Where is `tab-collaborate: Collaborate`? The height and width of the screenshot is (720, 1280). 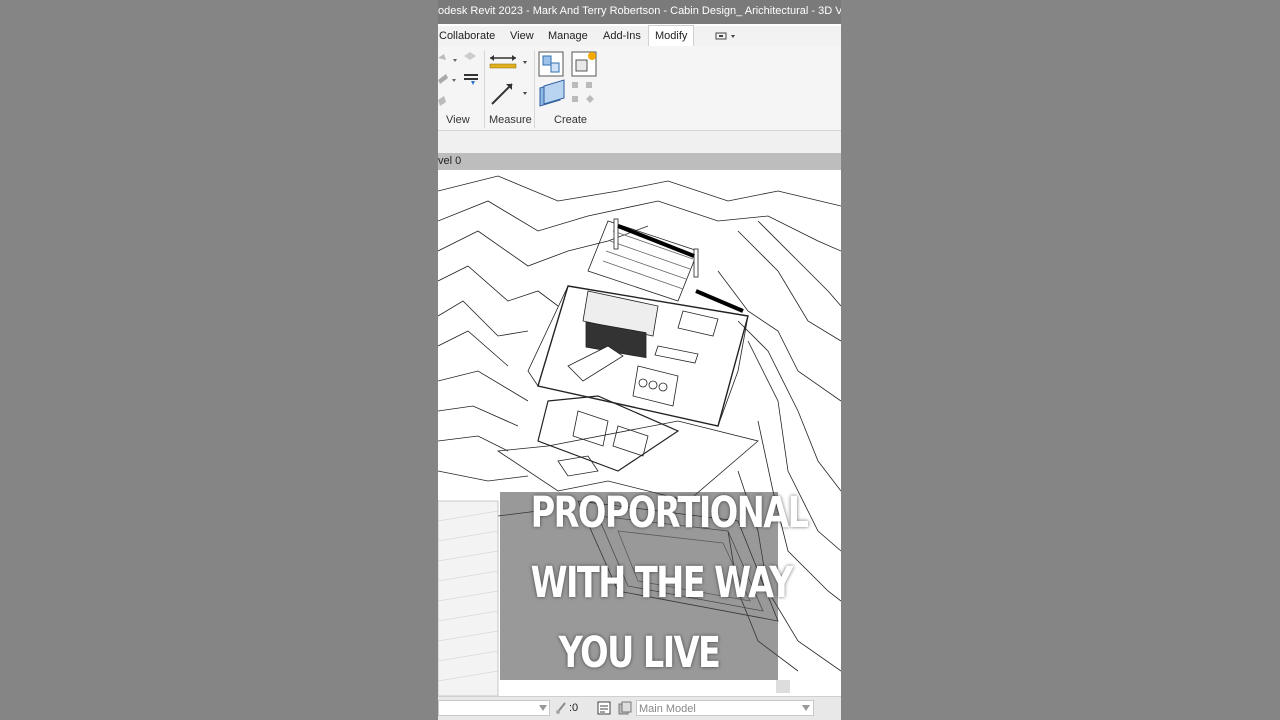 tab-collaborate: Collaborate is located at coordinates (467, 36).